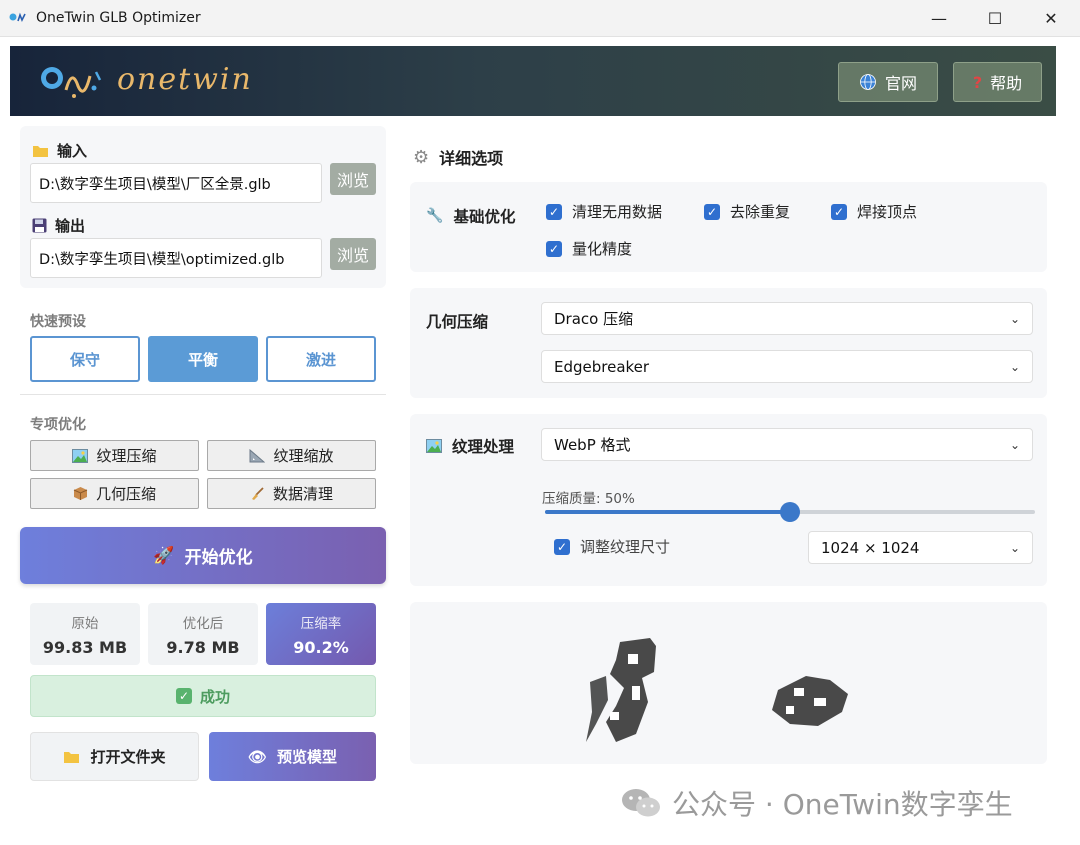  Describe the element at coordinates (164, 555) in the screenshot. I see `rocket-icon: 🚀` at that location.